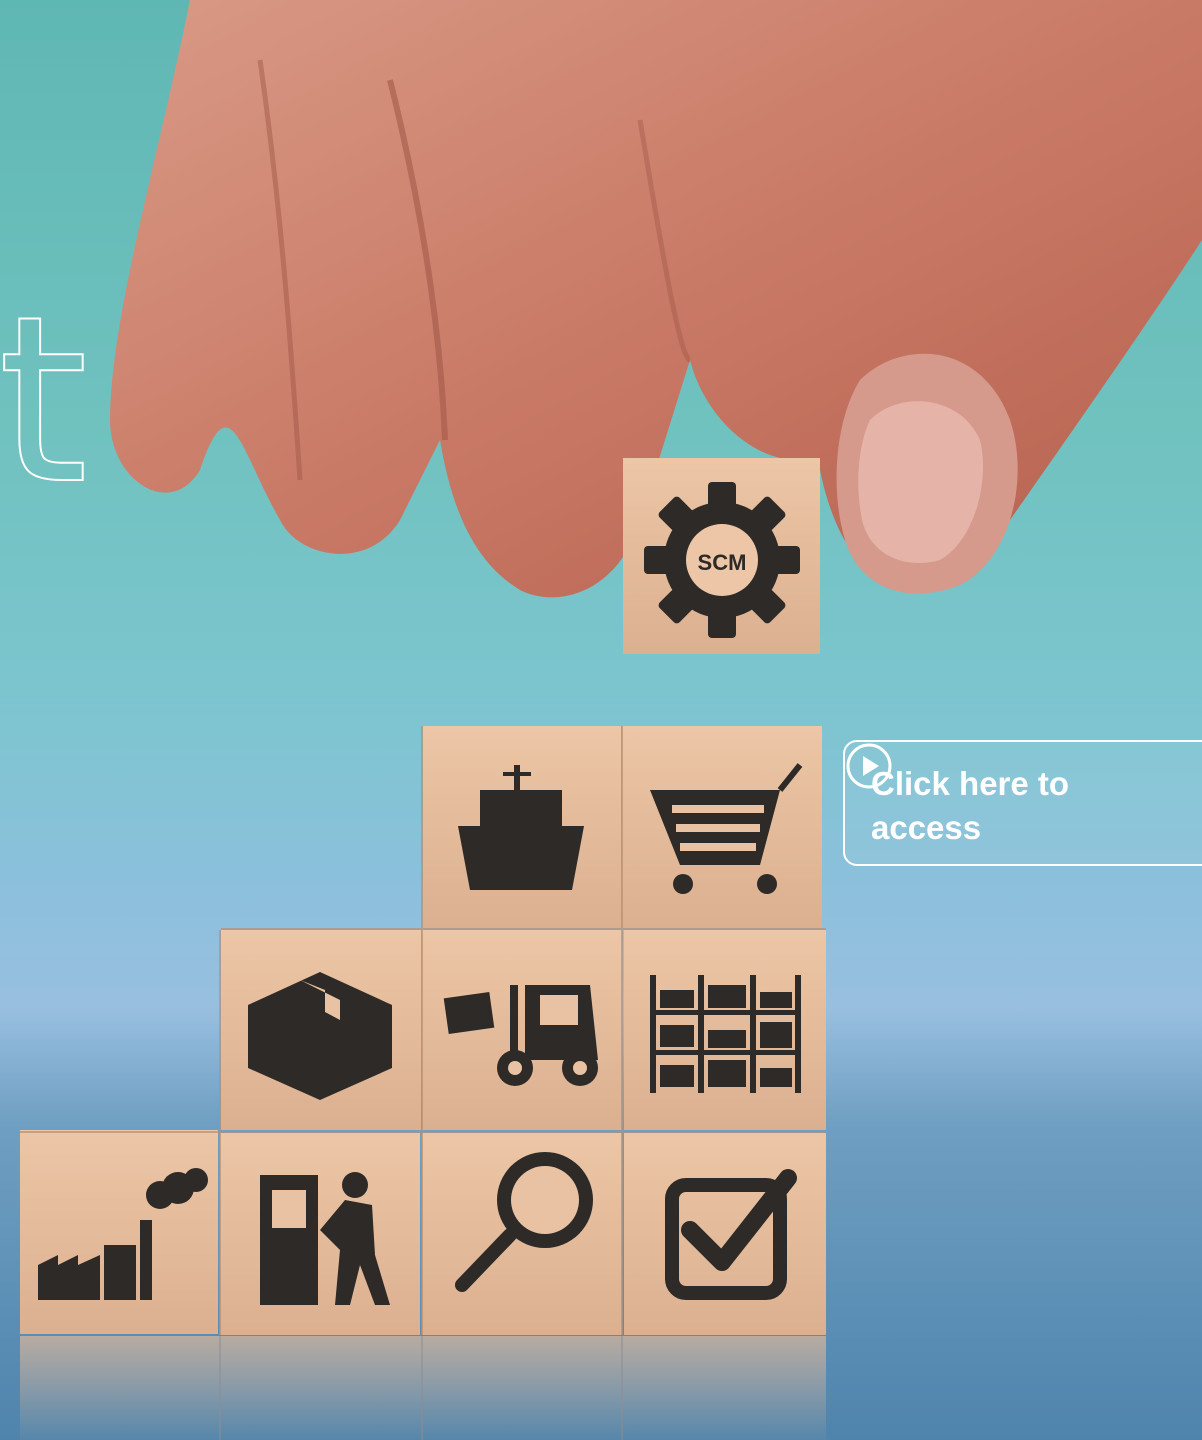 Image resolution: width=1202 pixels, height=1440 pixels. I want to click on access-button: Click here to access, so click(1022, 803).